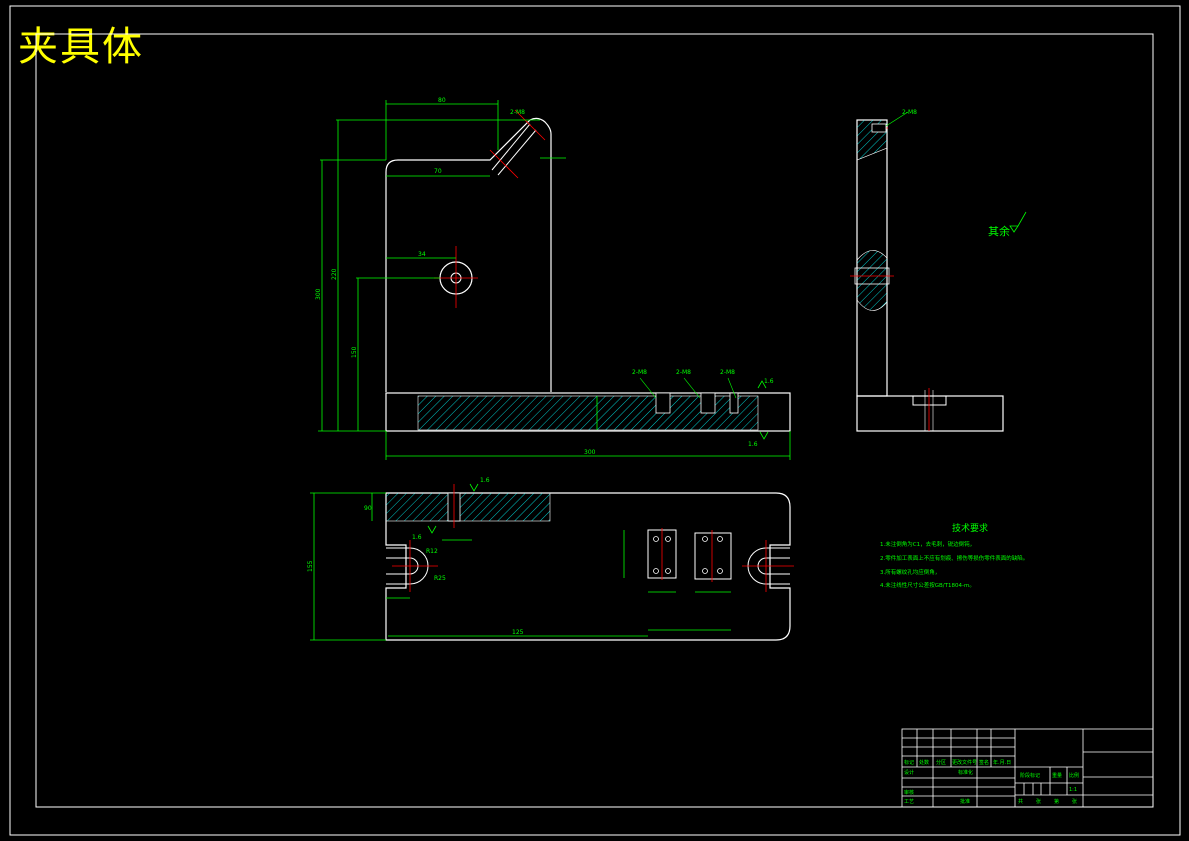 The width and height of the screenshot is (1189, 841). I want to click on dim-slot-r1: R12, so click(432, 551).